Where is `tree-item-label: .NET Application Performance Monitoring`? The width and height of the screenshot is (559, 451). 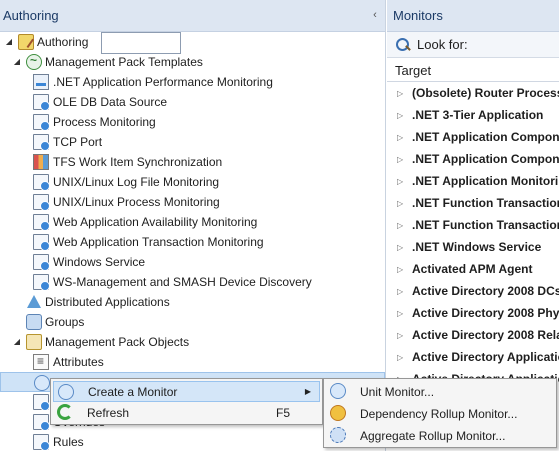 tree-item-label: .NET Application Performance Monitoring is located at coordinates (163, 82).